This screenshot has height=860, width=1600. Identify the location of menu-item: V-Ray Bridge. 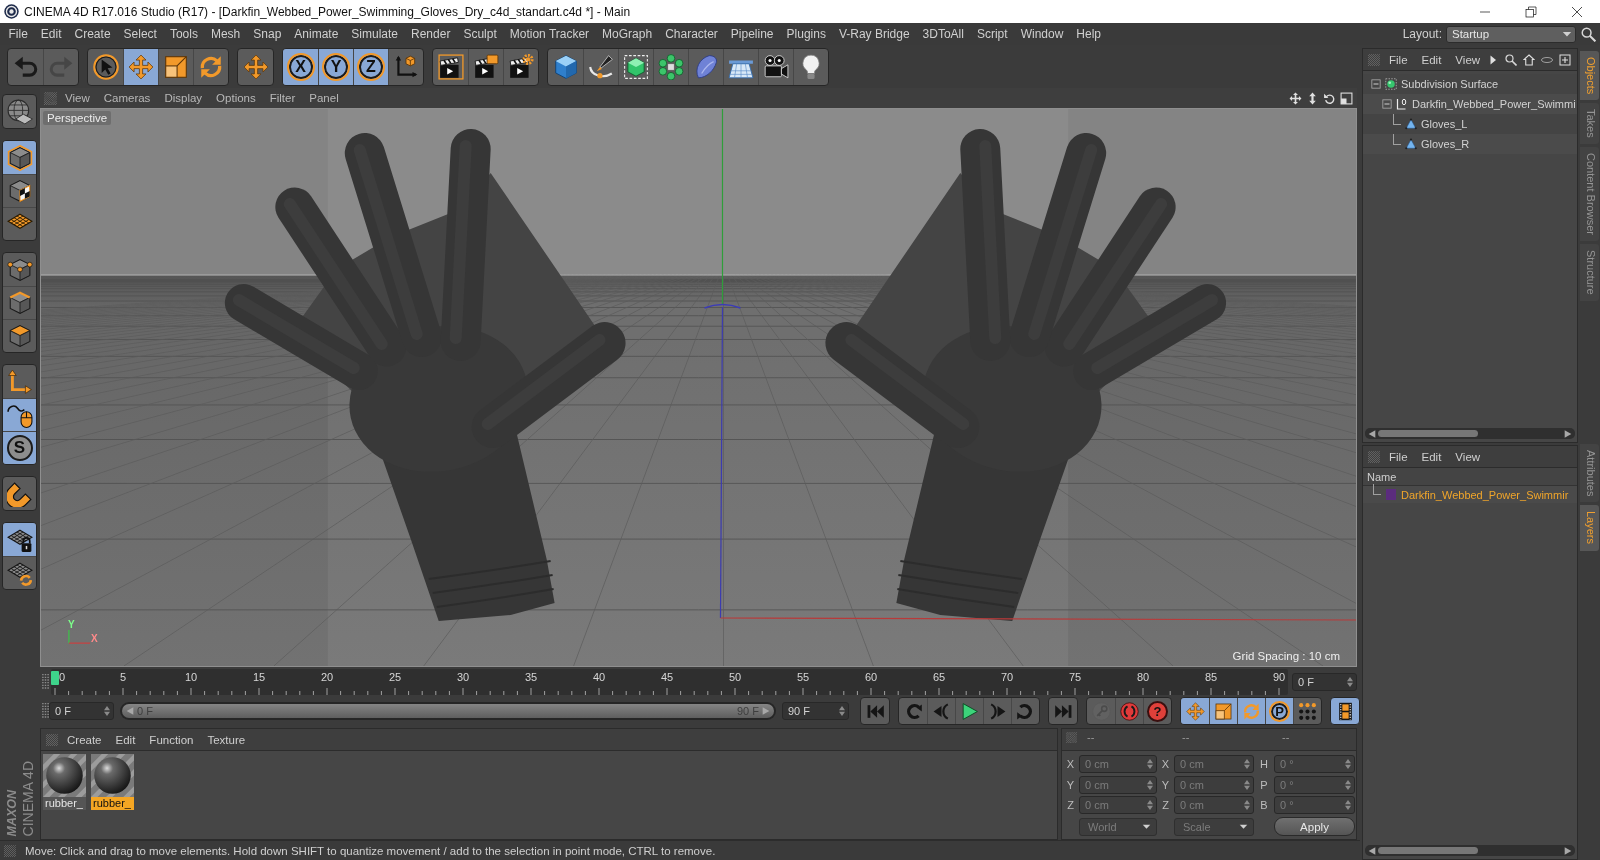
(874, 34).